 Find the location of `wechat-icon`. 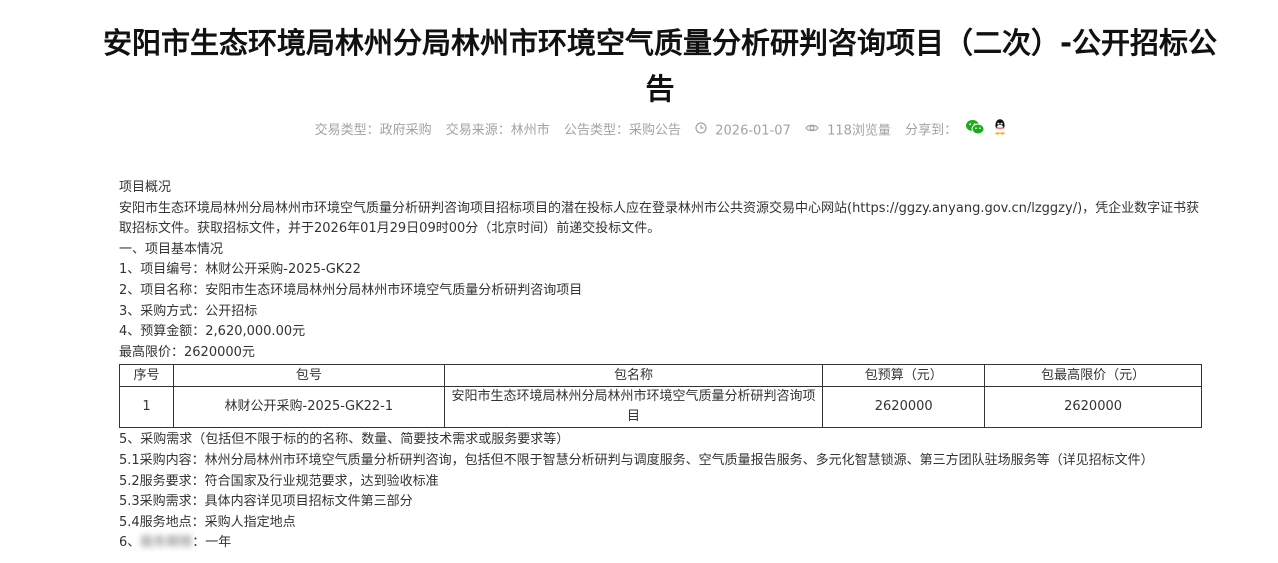

wechat-icon is located at coordinates (975, 131).